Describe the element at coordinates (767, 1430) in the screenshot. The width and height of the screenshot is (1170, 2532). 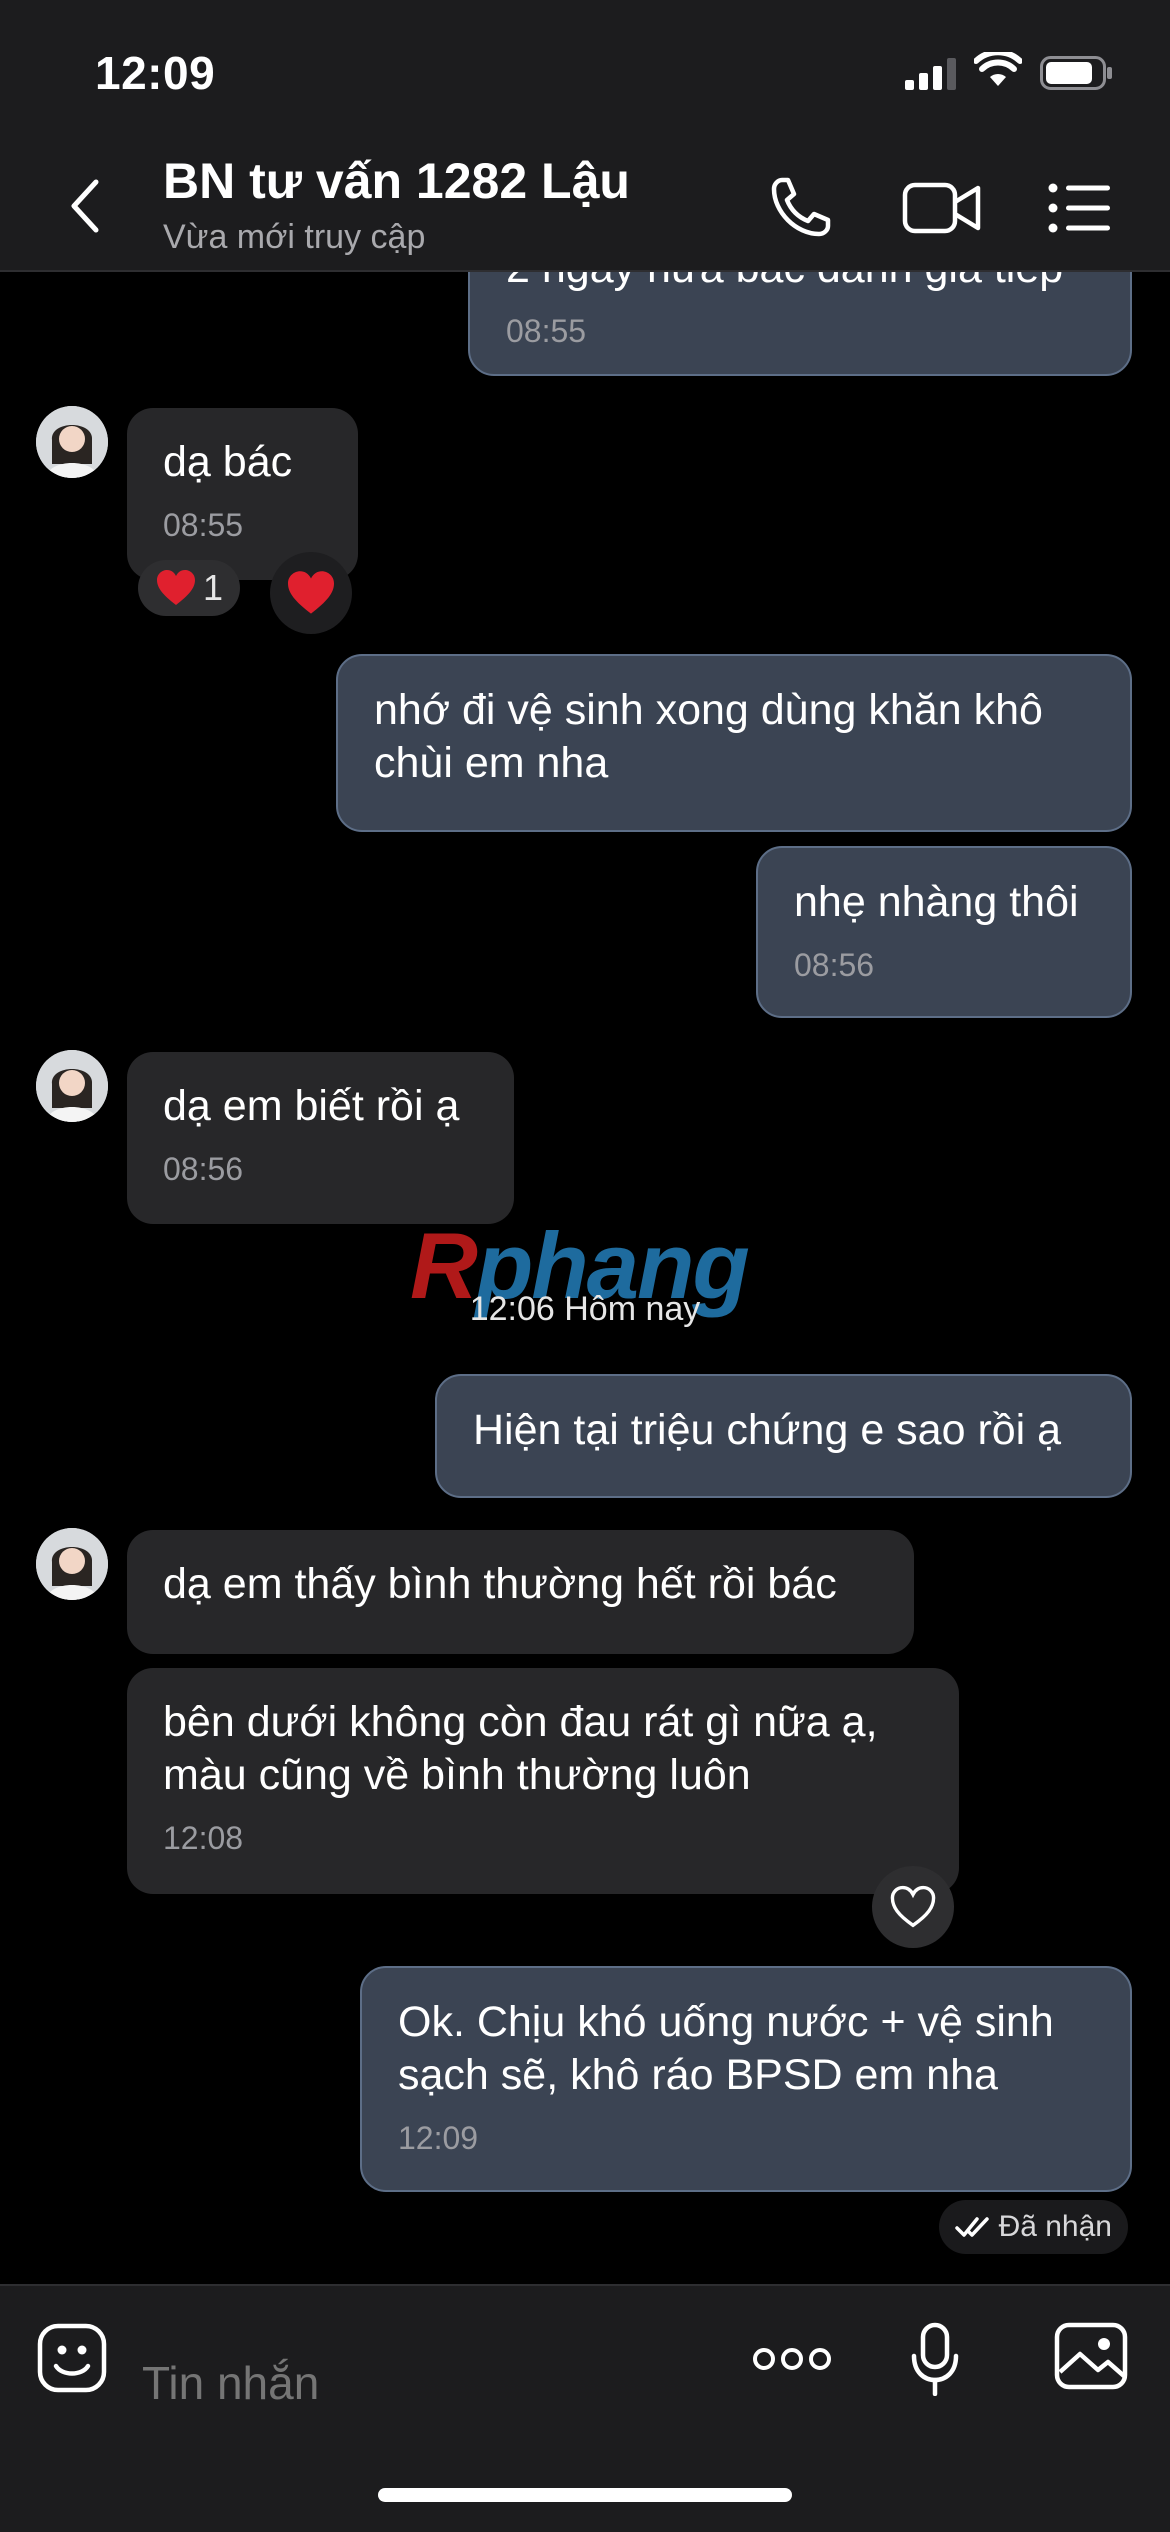
I see `message-text: Hiện tại triệu chứng e sao rồi ạ` at that location.